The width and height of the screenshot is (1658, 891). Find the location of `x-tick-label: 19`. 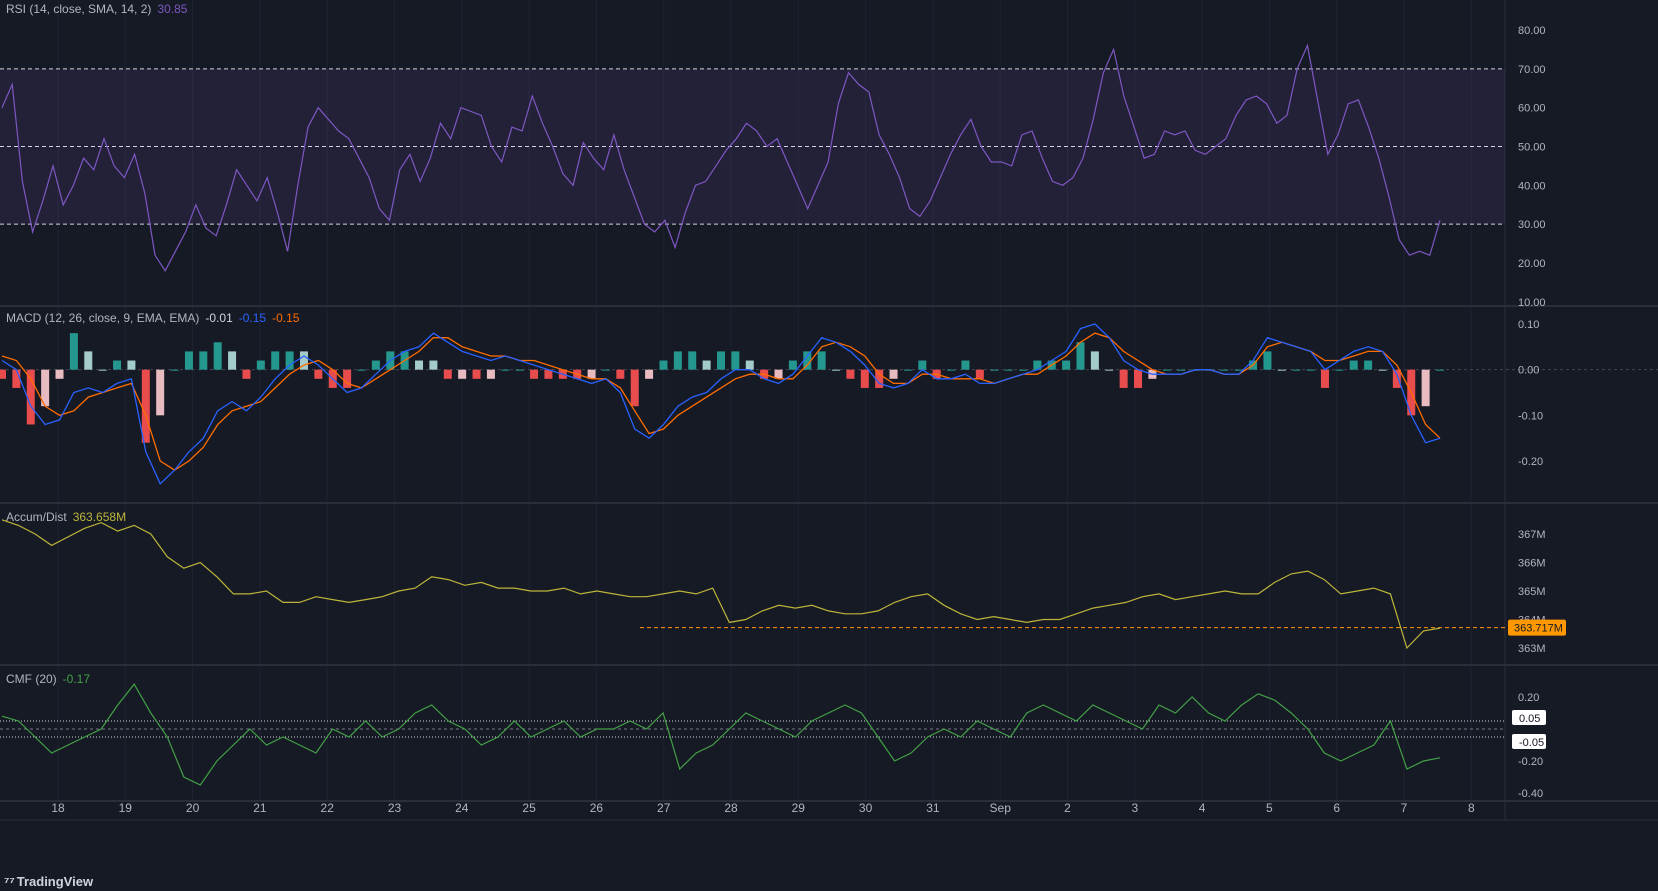

x-tick-label: 19 is located at coordinates (126, 808).